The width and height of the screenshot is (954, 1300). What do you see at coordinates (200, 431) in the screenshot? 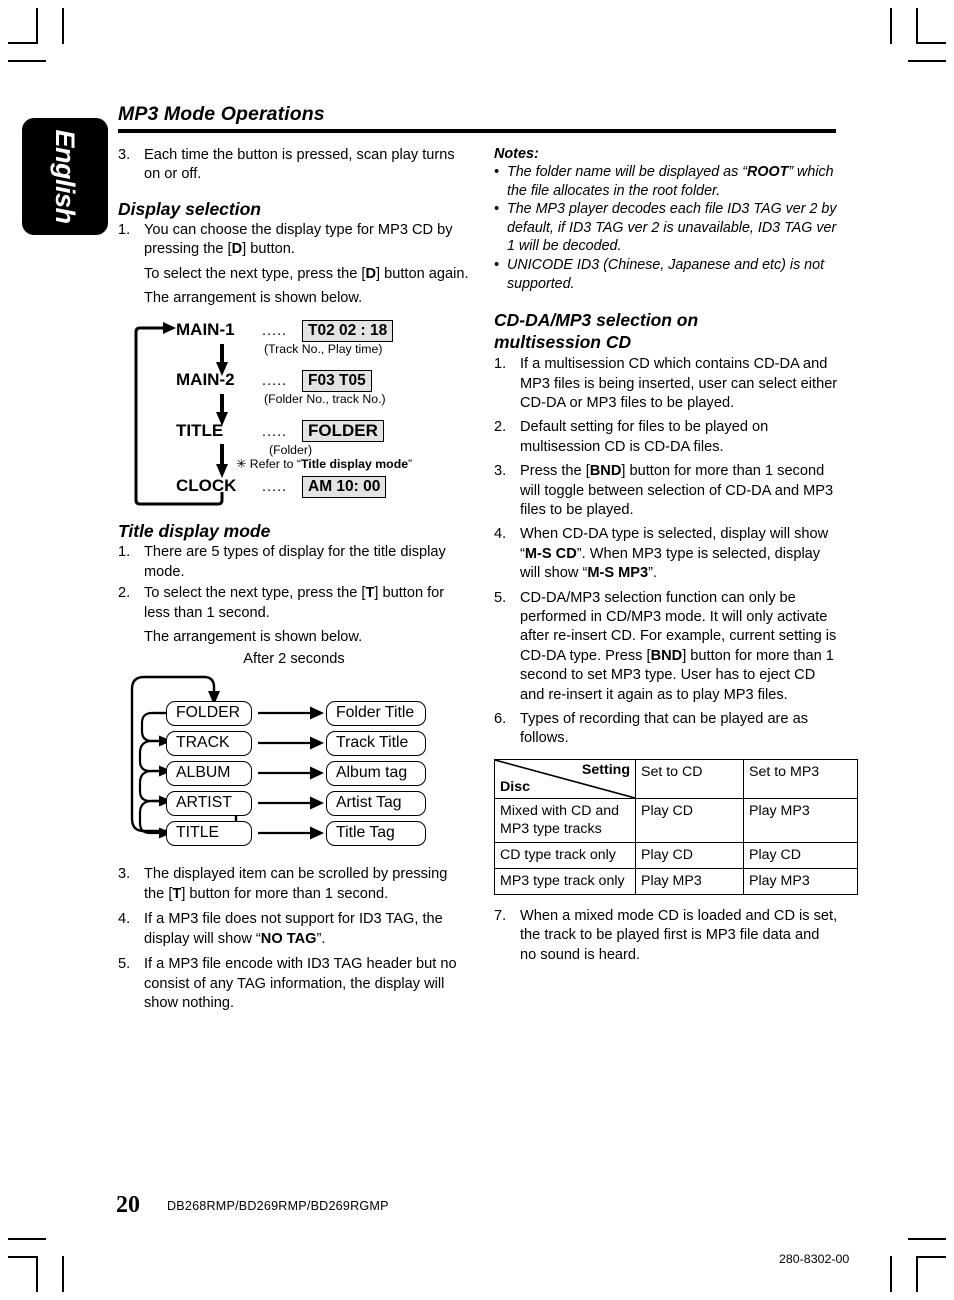
I see `flow-label: TITLE` at bounding box center [200, 431].